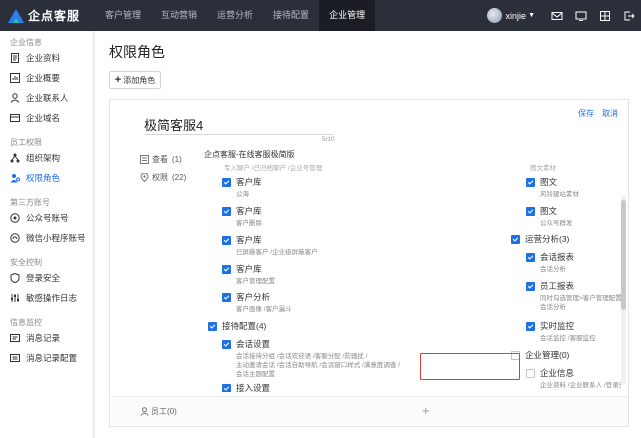 This screenshot has width=641, height=438. Describe the element at coordinates (46, 298) in the screenshot. I see `sidebar-item-sensitive-log: 敏感操作日志` at that location.